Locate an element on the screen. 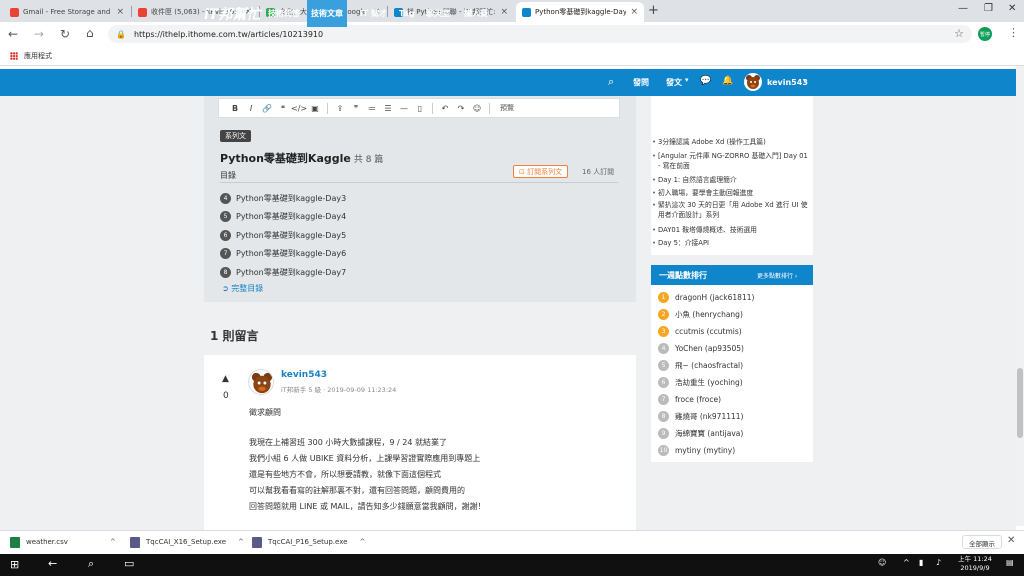 The image size is (1024, 576). upload-icon: ⇪ is located at coordinates (340, 108).